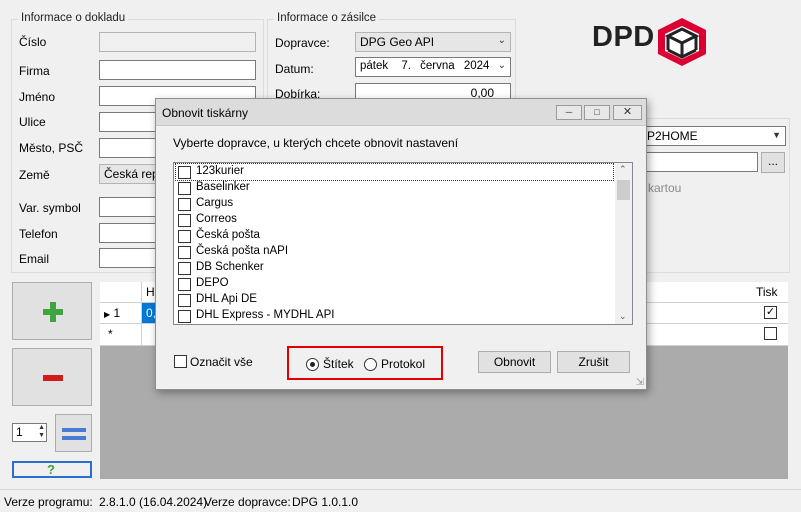 The width and height of the screenshot is (801, 512). Describe the element at coordinates (338, 364) in the screenshot. I see `label-radio-text: Štítek` at that location.